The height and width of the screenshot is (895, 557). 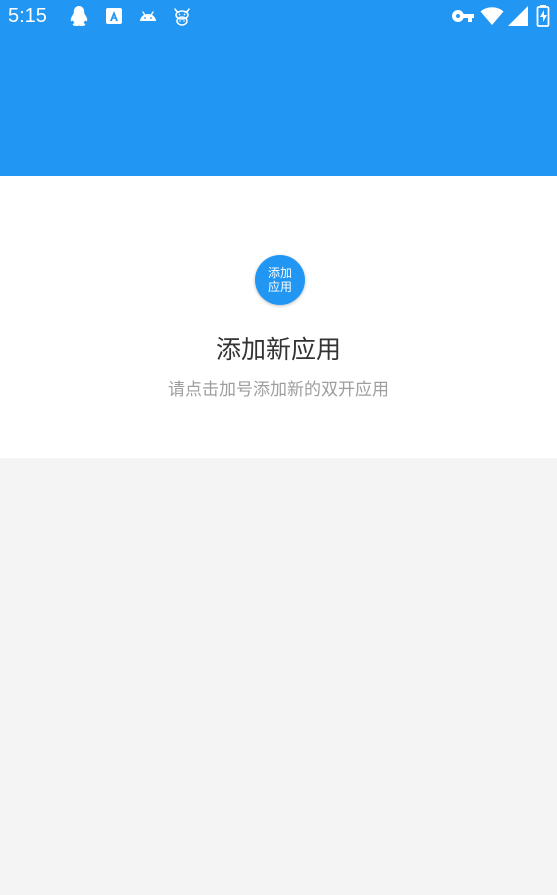 I want to click on android-icon, so click(x=148, y=16).